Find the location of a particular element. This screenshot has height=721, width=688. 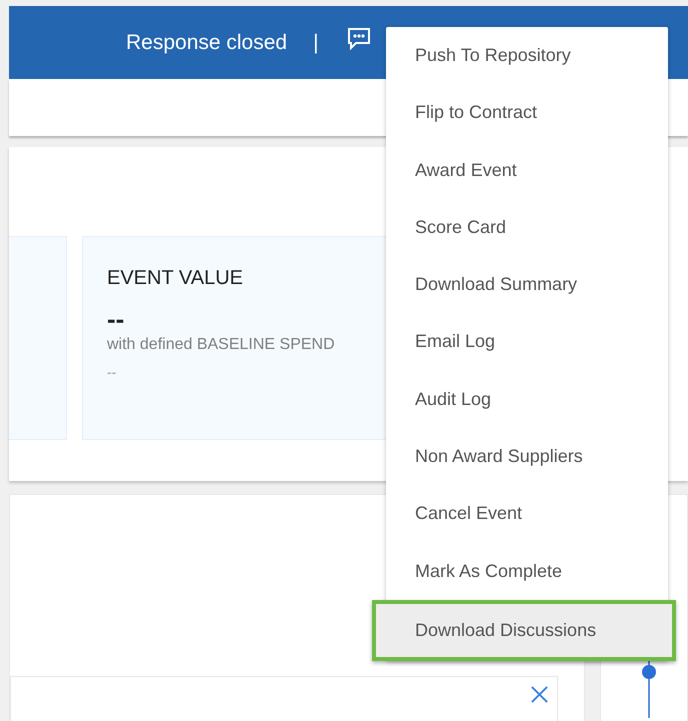

tile-title: EVENT VALUE is located at coordinates (175, 278).